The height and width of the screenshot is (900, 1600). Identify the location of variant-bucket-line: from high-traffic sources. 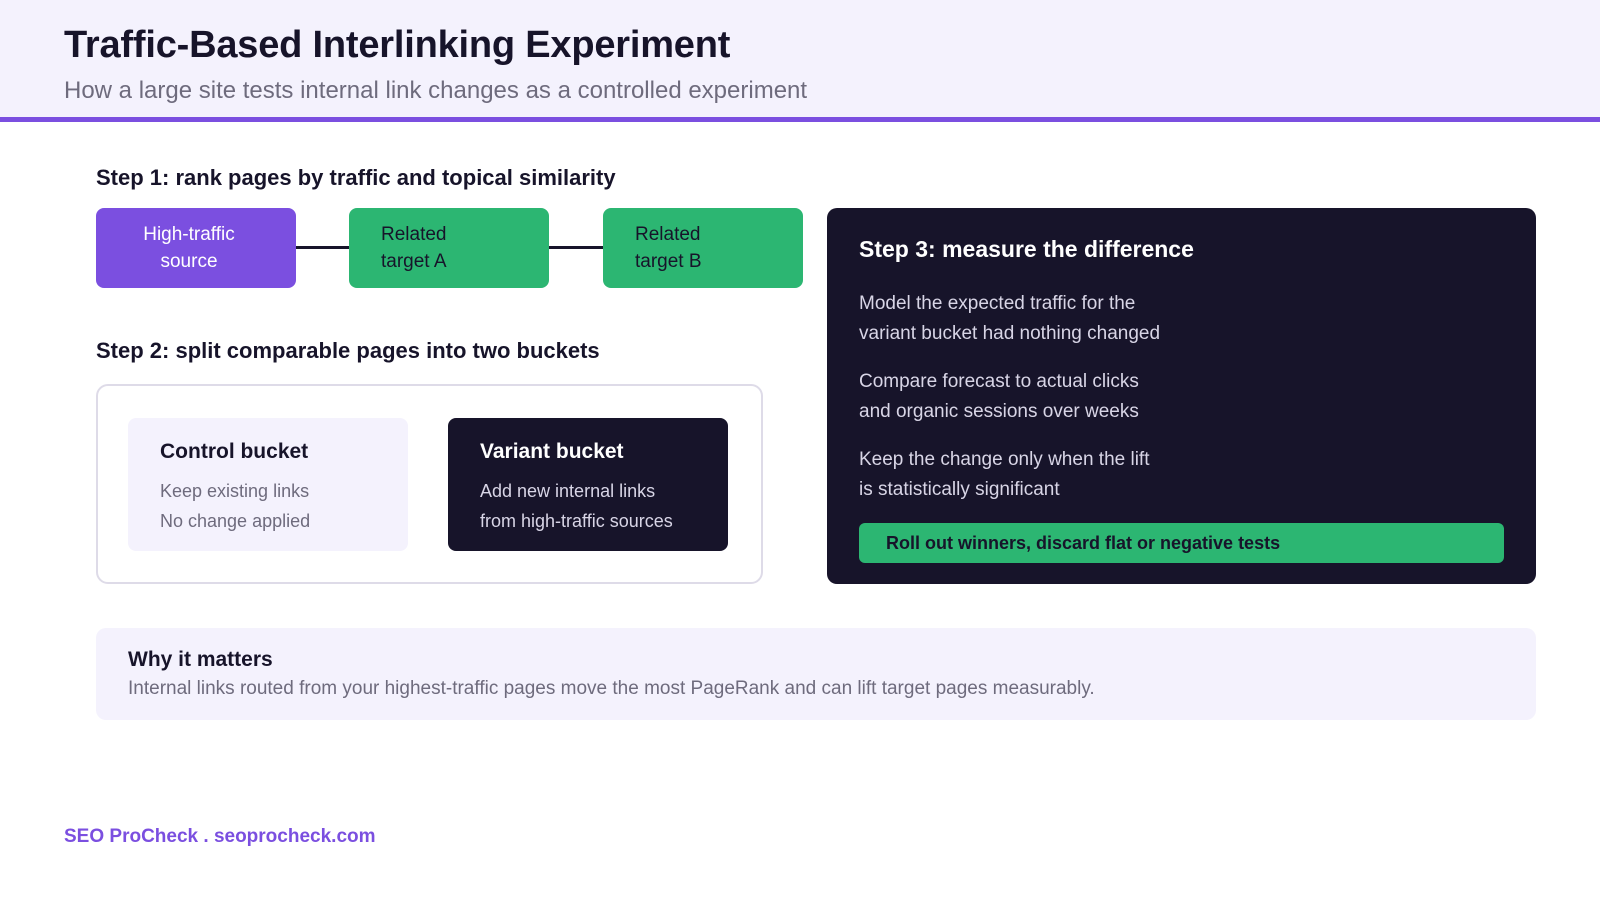
(576, 521).